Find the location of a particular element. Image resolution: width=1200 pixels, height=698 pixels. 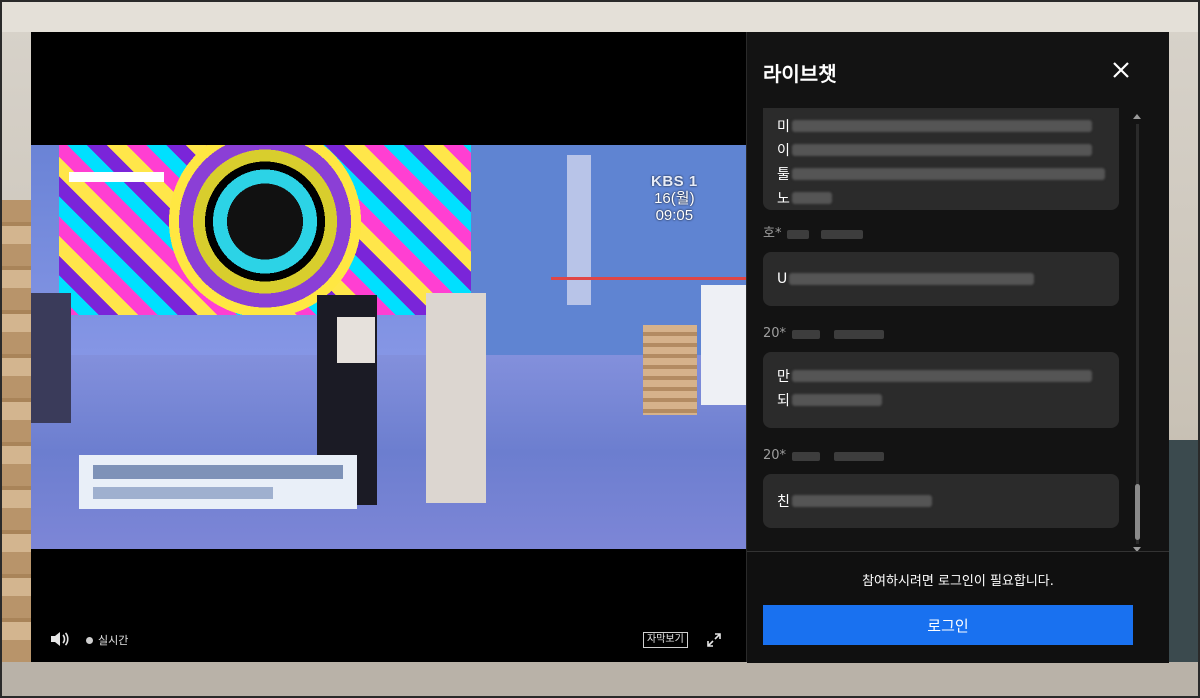

scroll-thumb is located at coordinates (1137, 512).